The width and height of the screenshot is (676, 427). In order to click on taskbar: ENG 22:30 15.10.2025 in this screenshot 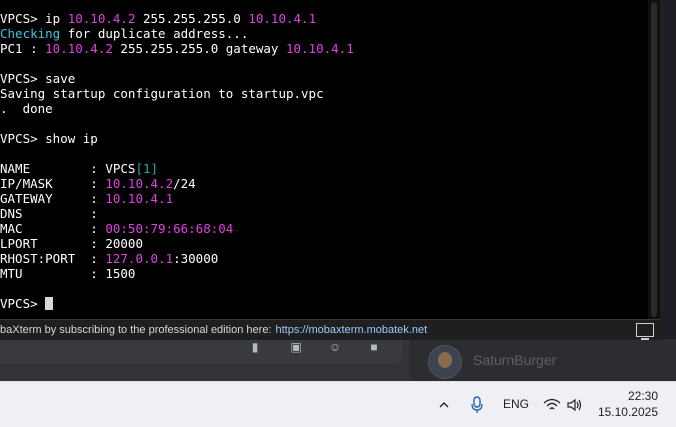, I will do `click(338, 404)`.